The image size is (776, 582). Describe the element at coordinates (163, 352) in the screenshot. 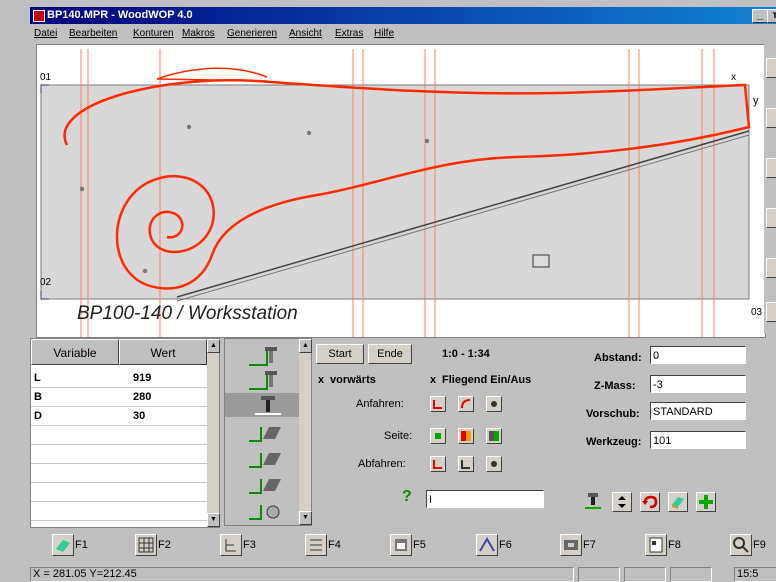

I see `column-header-wert: Wert` at that location.